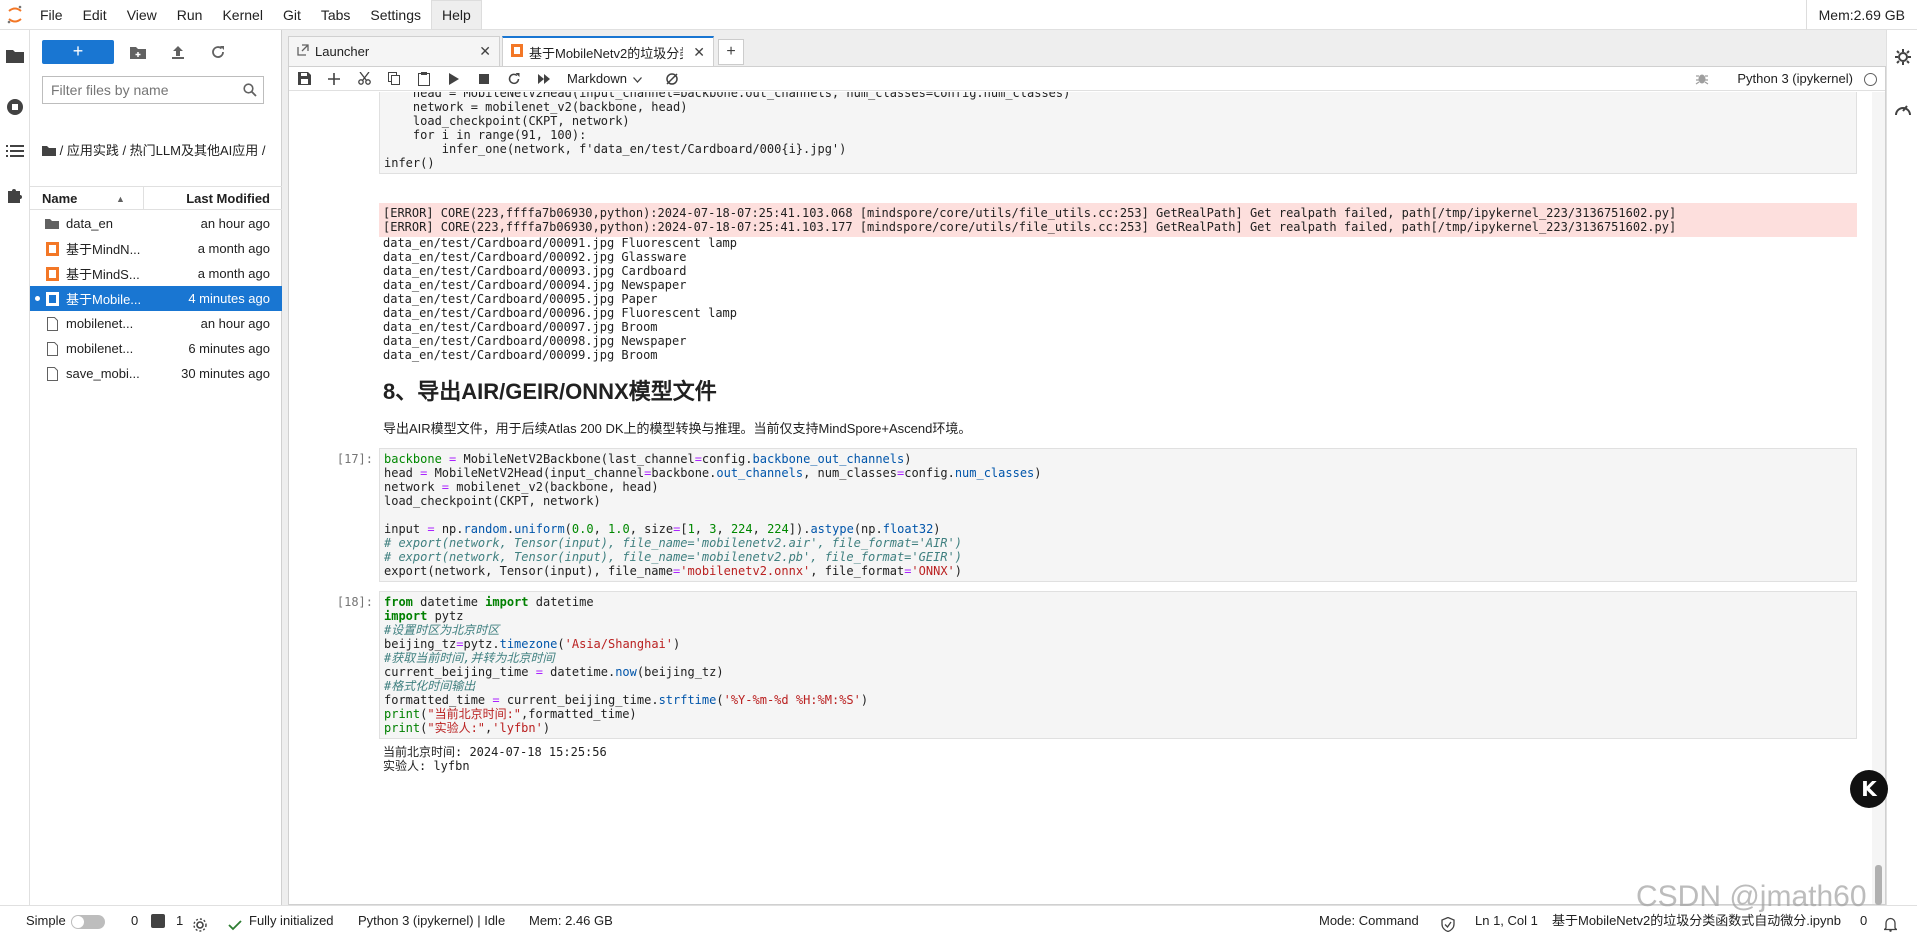  What do you see at coordinates (95, 15) in the screenshot?
I see `menu-edit: Edit` at bounding box center [95, 15].